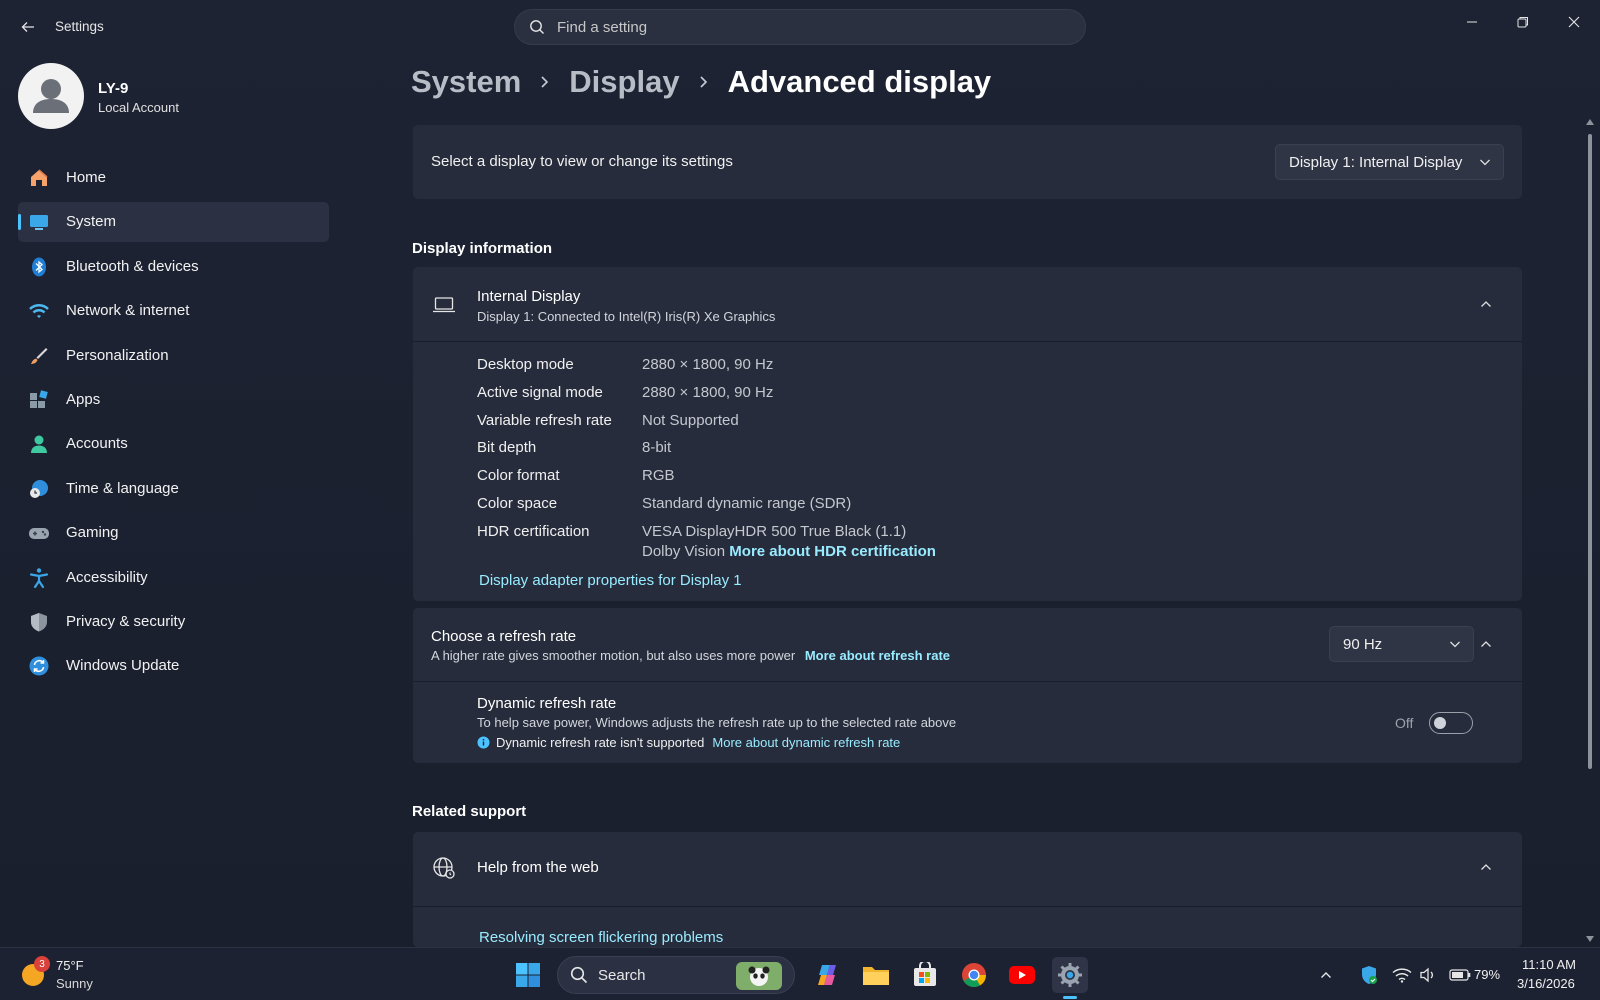 The image size is (1600, 1000). What do you see at coordinates (1389, 162) in the screenshot?
I see `display-select-dropdown: Display 1: Internal Display` at bounding box center [1389, 162].